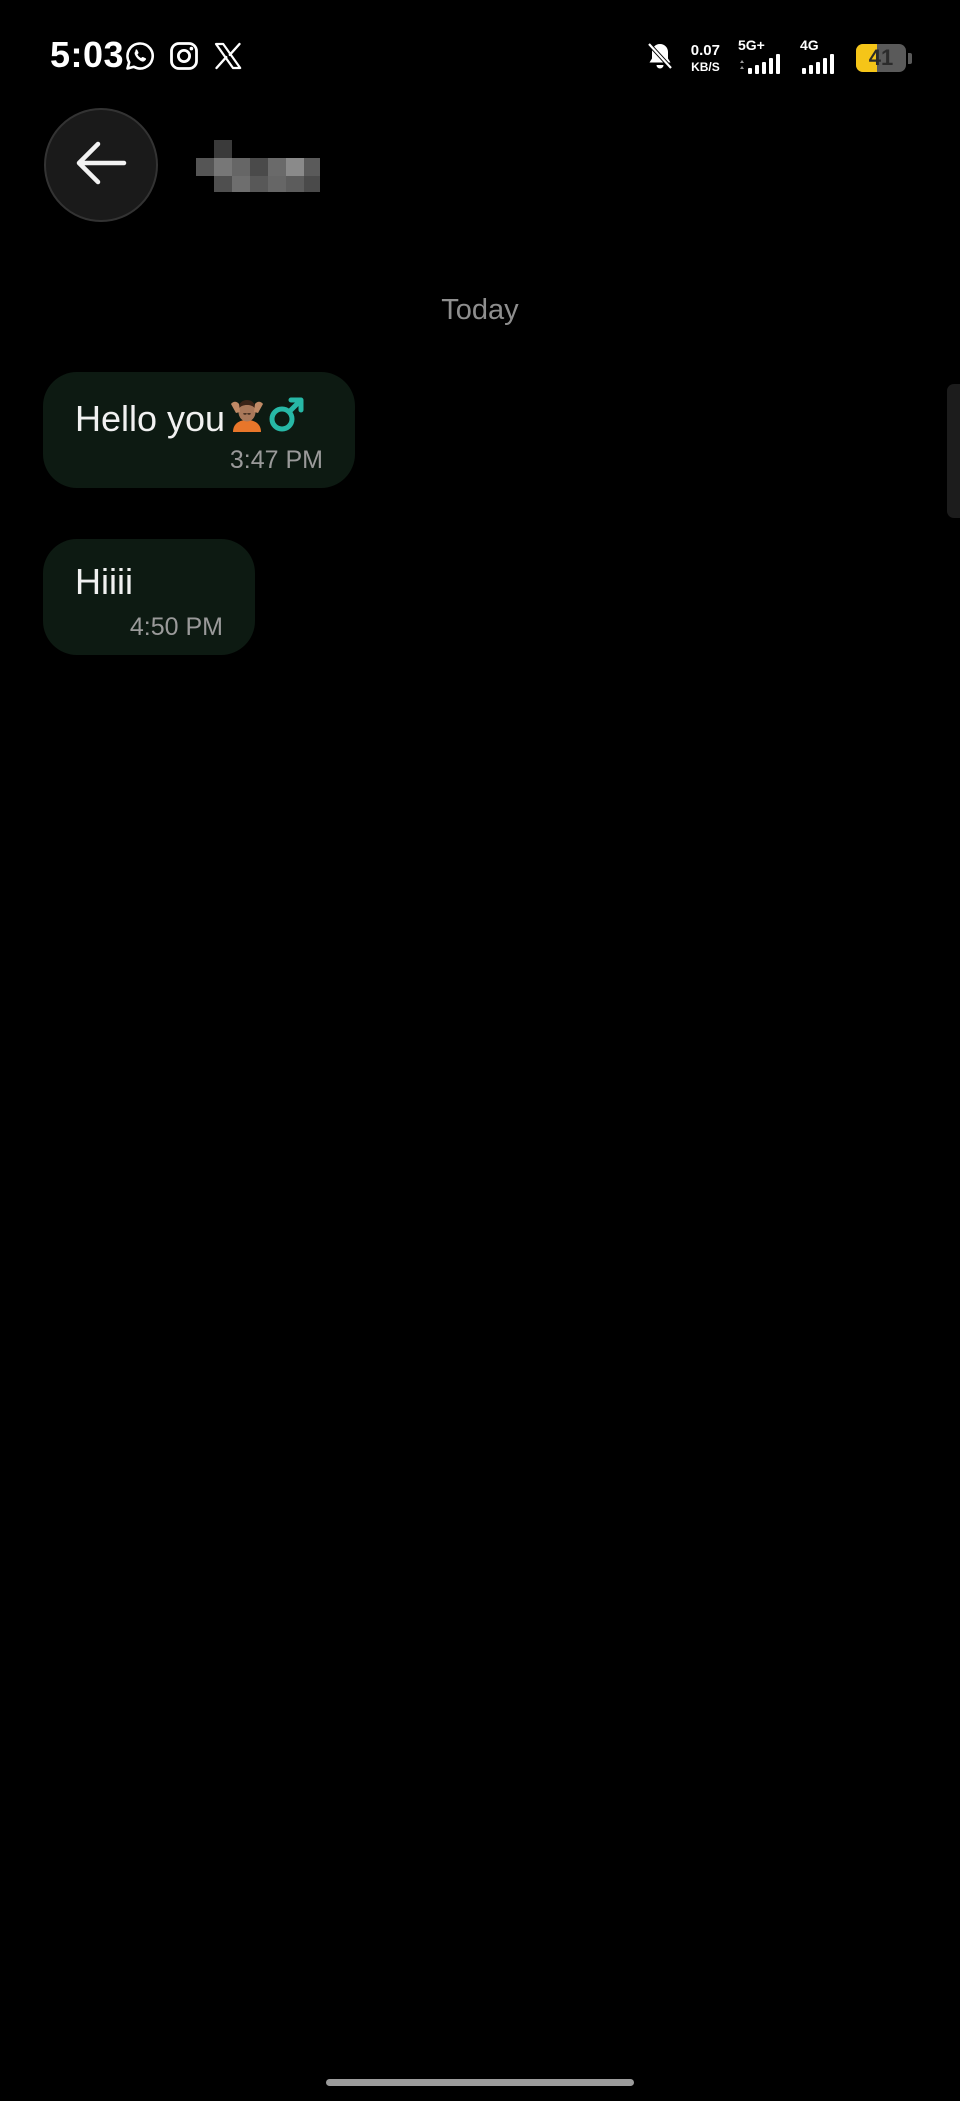  I want to click on network-speed-unit: KB/S, so click(705, 67).